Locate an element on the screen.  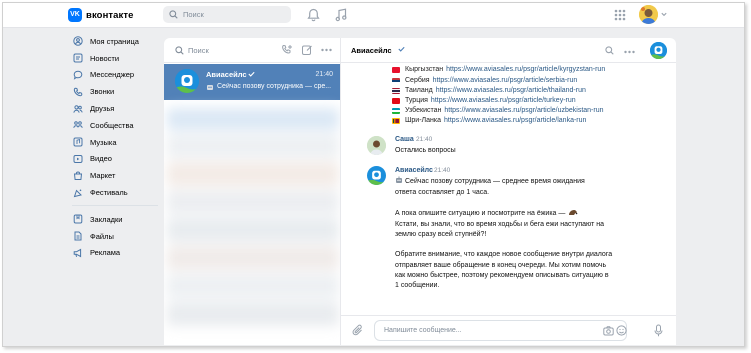
chat-list-header: Поиск is located at coordinates (252, 50).